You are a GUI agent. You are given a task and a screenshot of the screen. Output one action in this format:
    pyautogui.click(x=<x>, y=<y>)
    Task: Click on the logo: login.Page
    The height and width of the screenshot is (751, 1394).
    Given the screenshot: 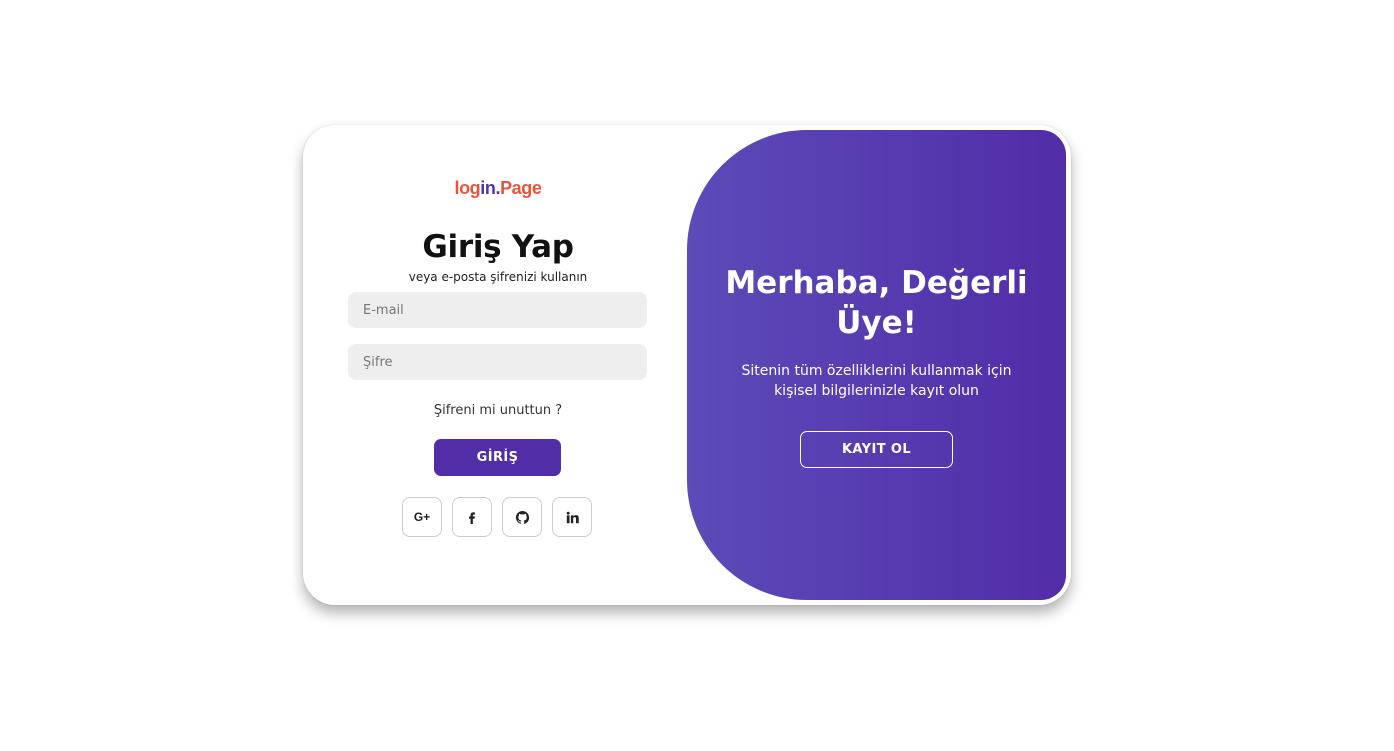 What is the action you would take?
    pyautogui.click(x=498, y=188)
    